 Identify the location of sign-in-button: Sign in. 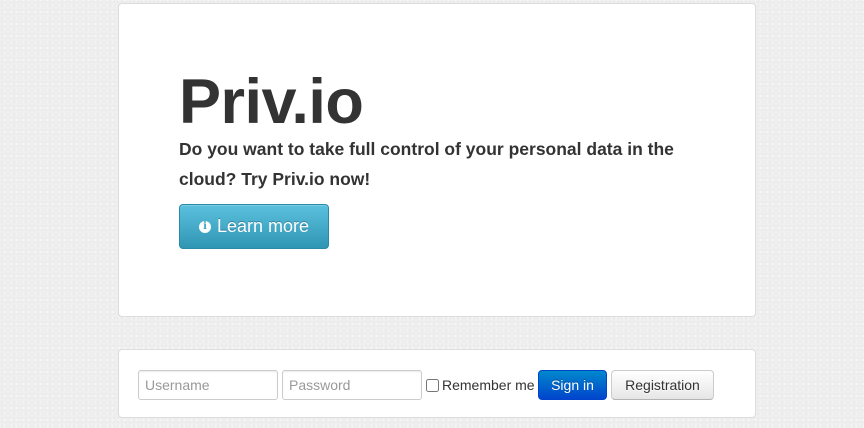
(572, 385).